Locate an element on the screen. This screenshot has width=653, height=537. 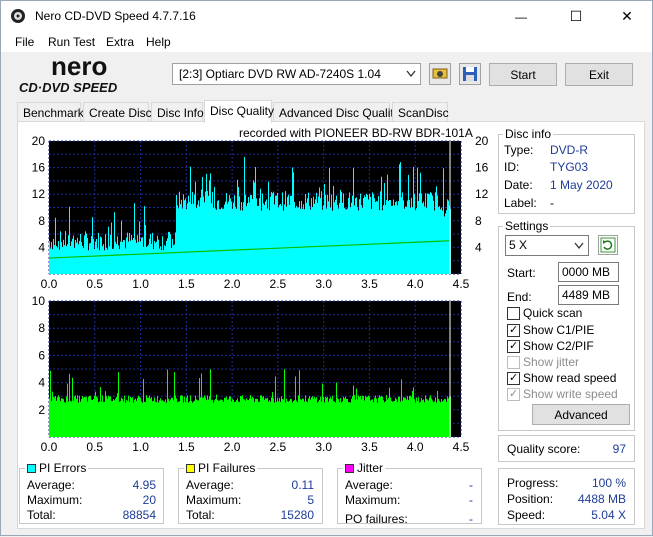
quality-score-label: Quality score: is located at coordinates (544, 449).